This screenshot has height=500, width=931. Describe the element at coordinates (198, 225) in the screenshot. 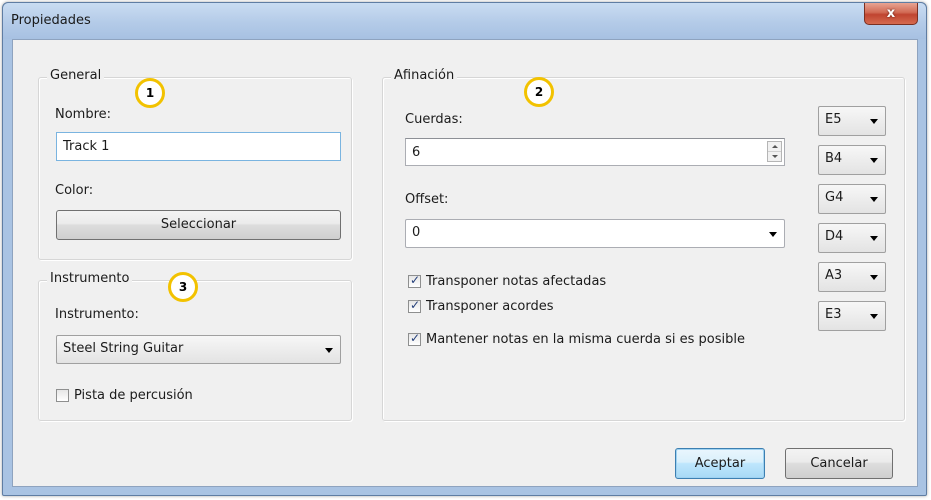

I see `select-color-button: Seleccionar` at that location.